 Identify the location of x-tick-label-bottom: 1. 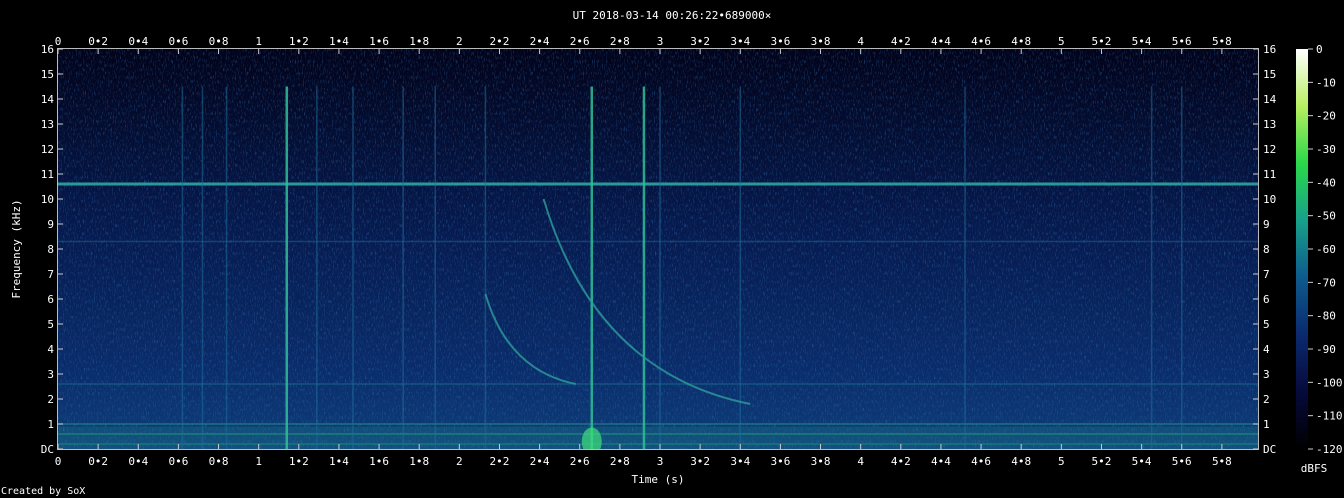
(258, 461).